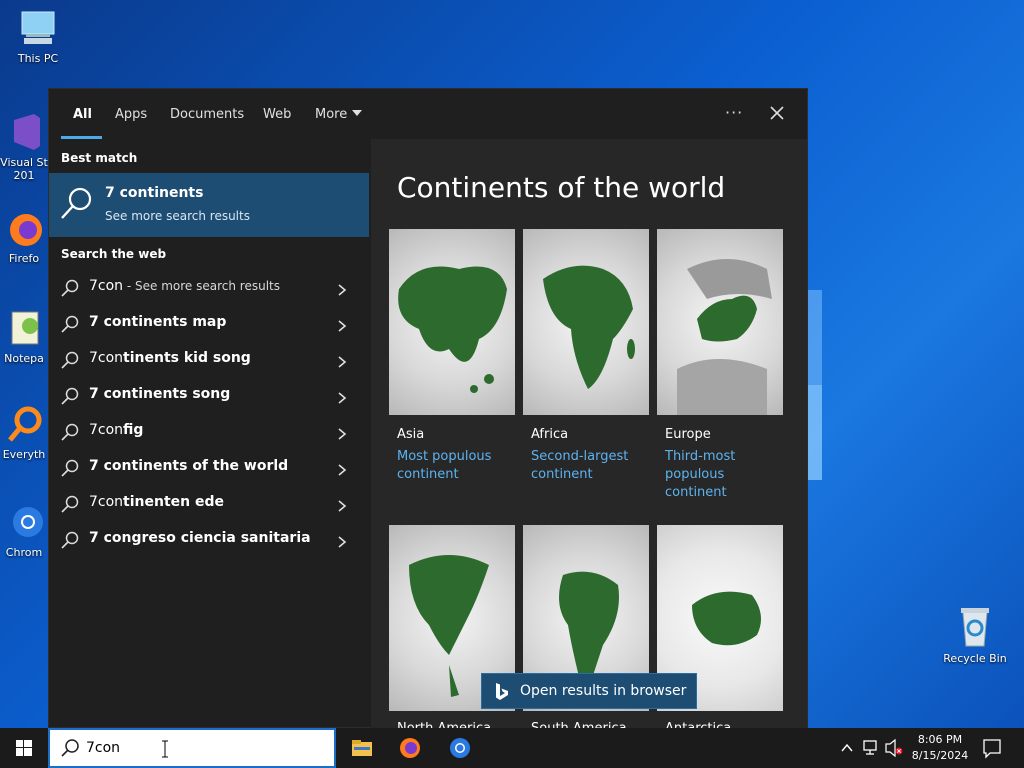 The width and height of the screenshot is (1024, 768). Describe the element at coordinates (99, 158) in the screenshot. I see `best-match-heading: Best match` at that location.